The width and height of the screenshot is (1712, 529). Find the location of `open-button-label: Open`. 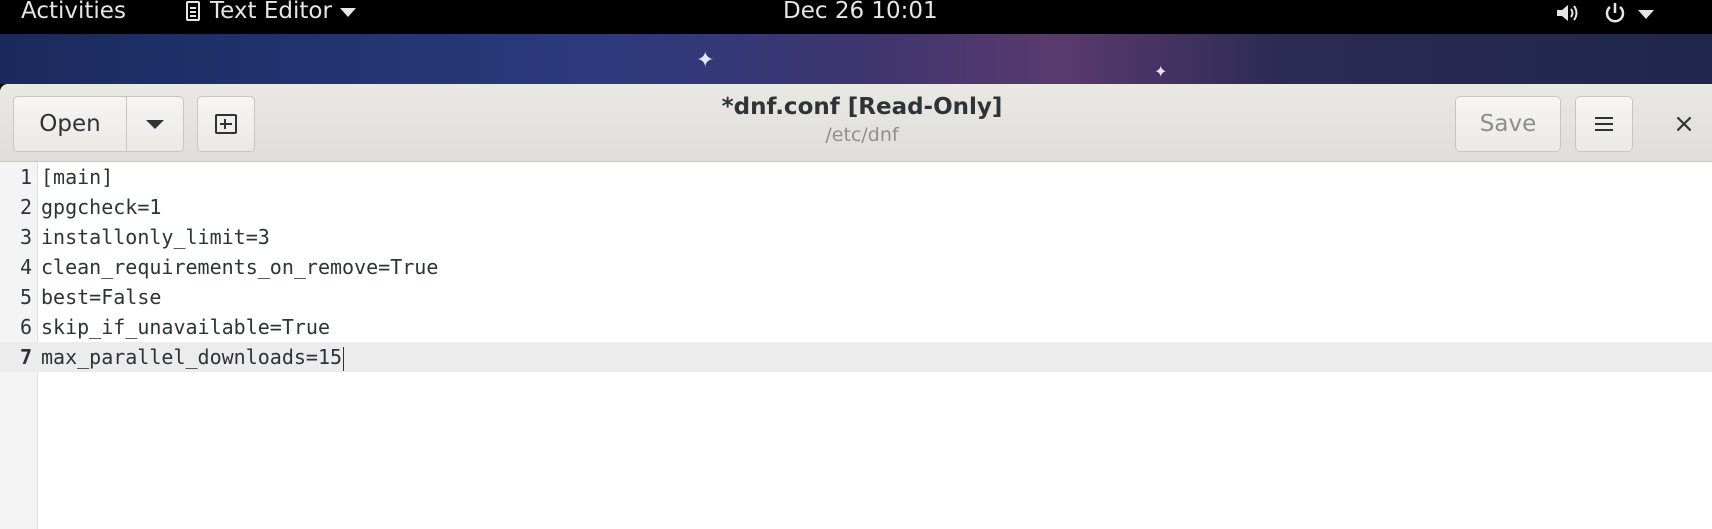

open-button-label: Open is located at coordinates (70, 124).